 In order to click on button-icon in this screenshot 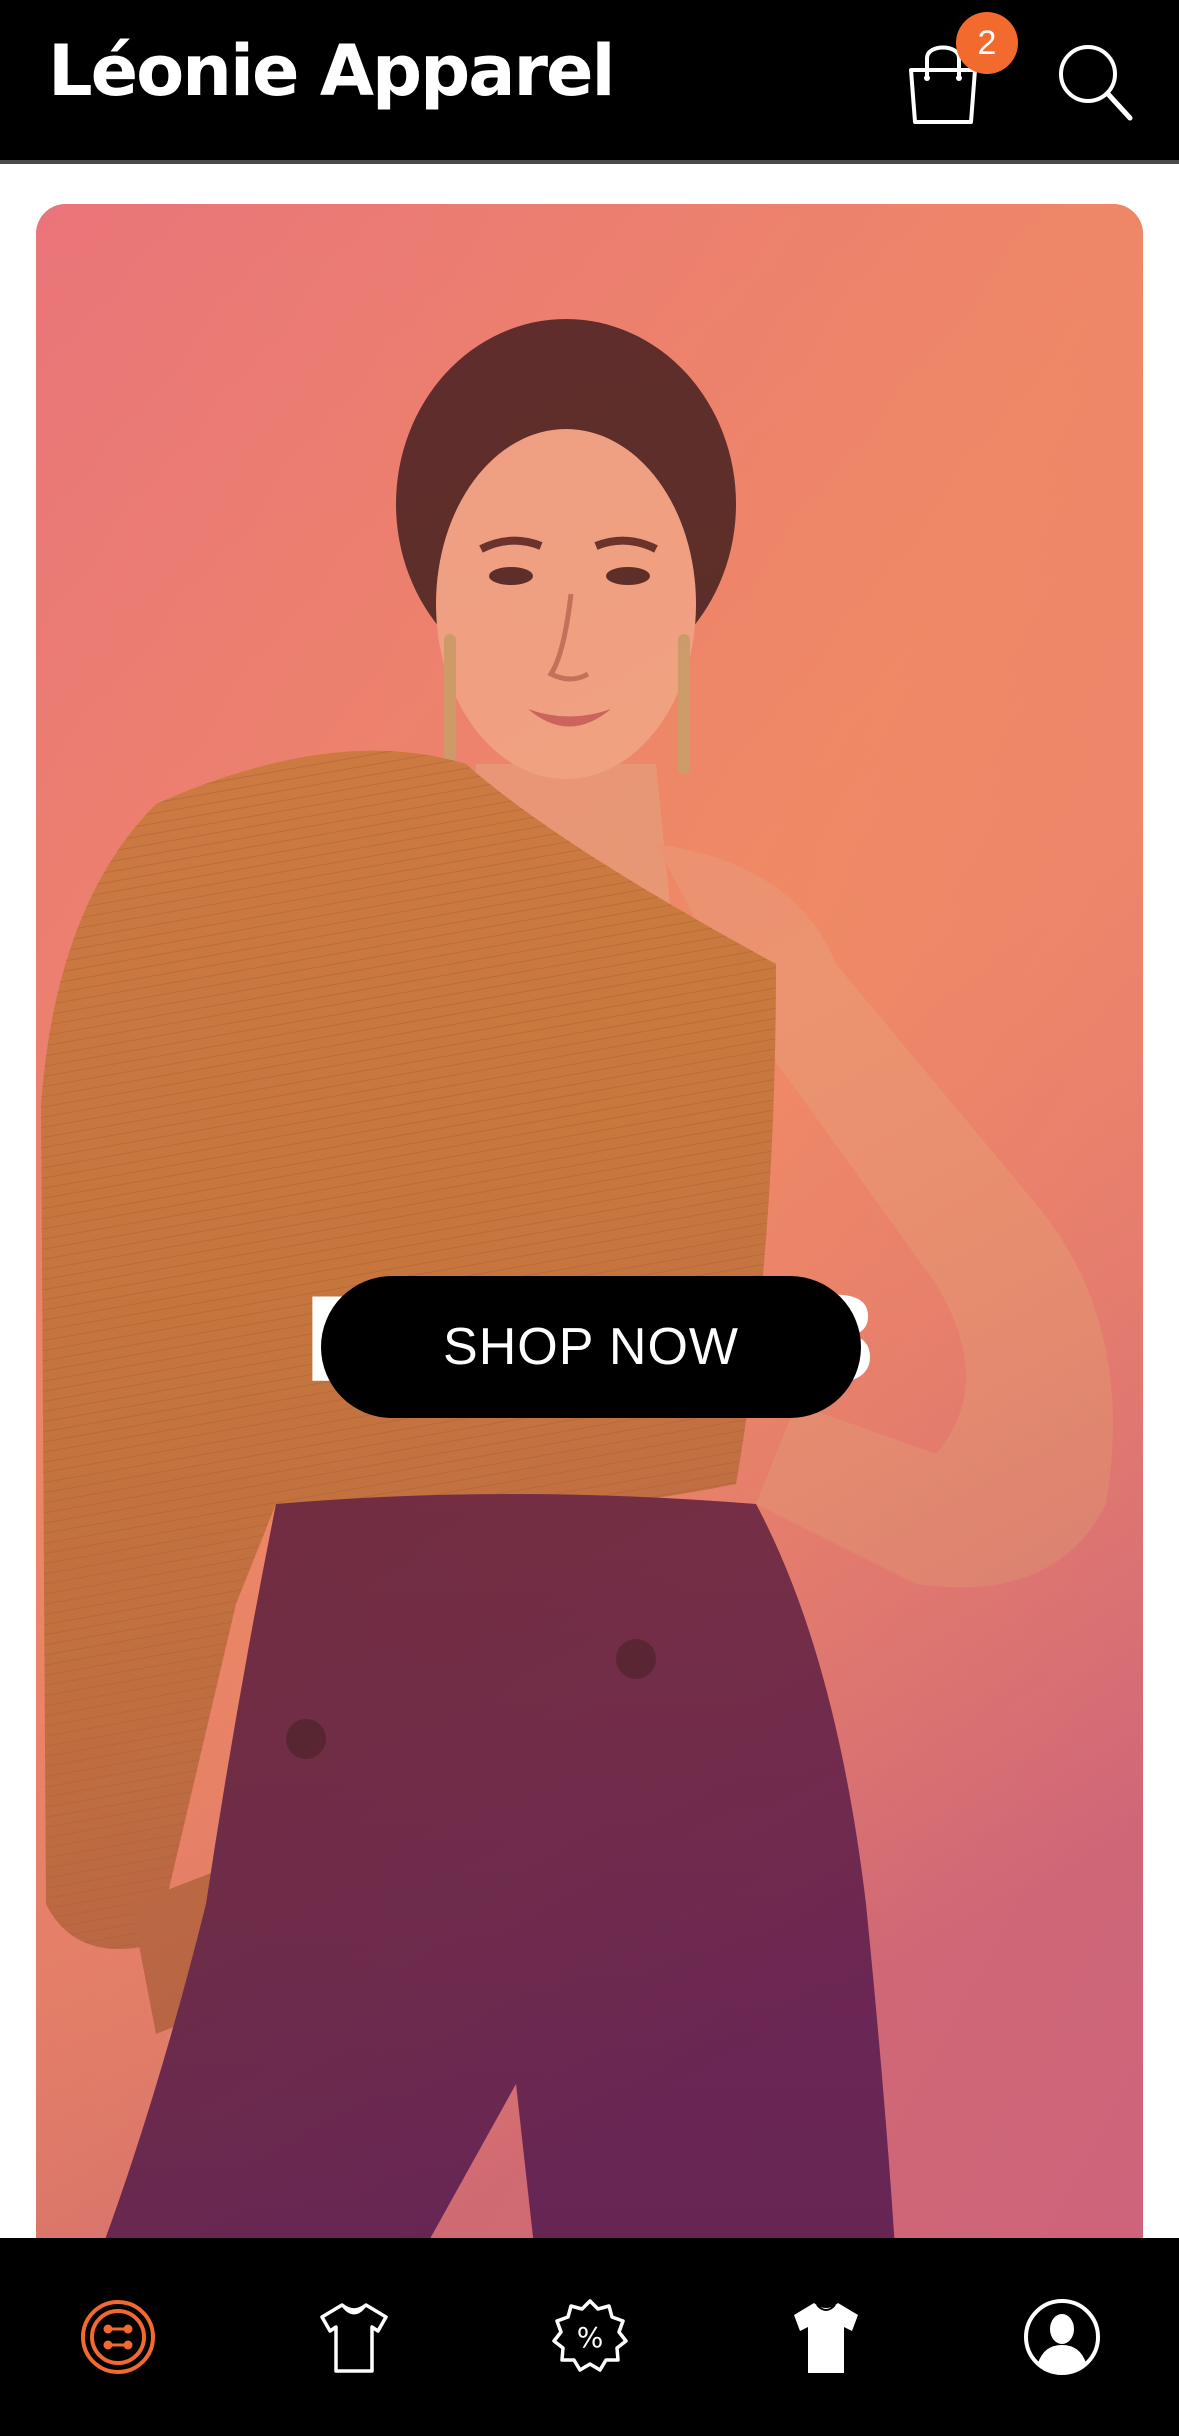, I will do `click(118, 2337)`.